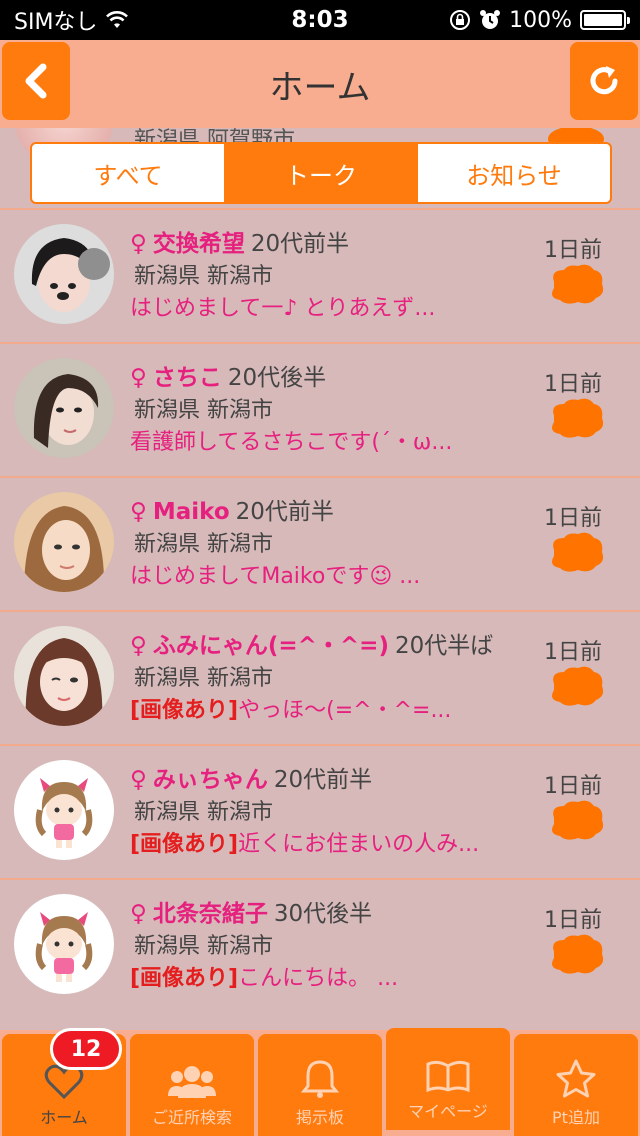  I want to click on status-bar: SIMなし 8:03 100%, so click(320, 20).